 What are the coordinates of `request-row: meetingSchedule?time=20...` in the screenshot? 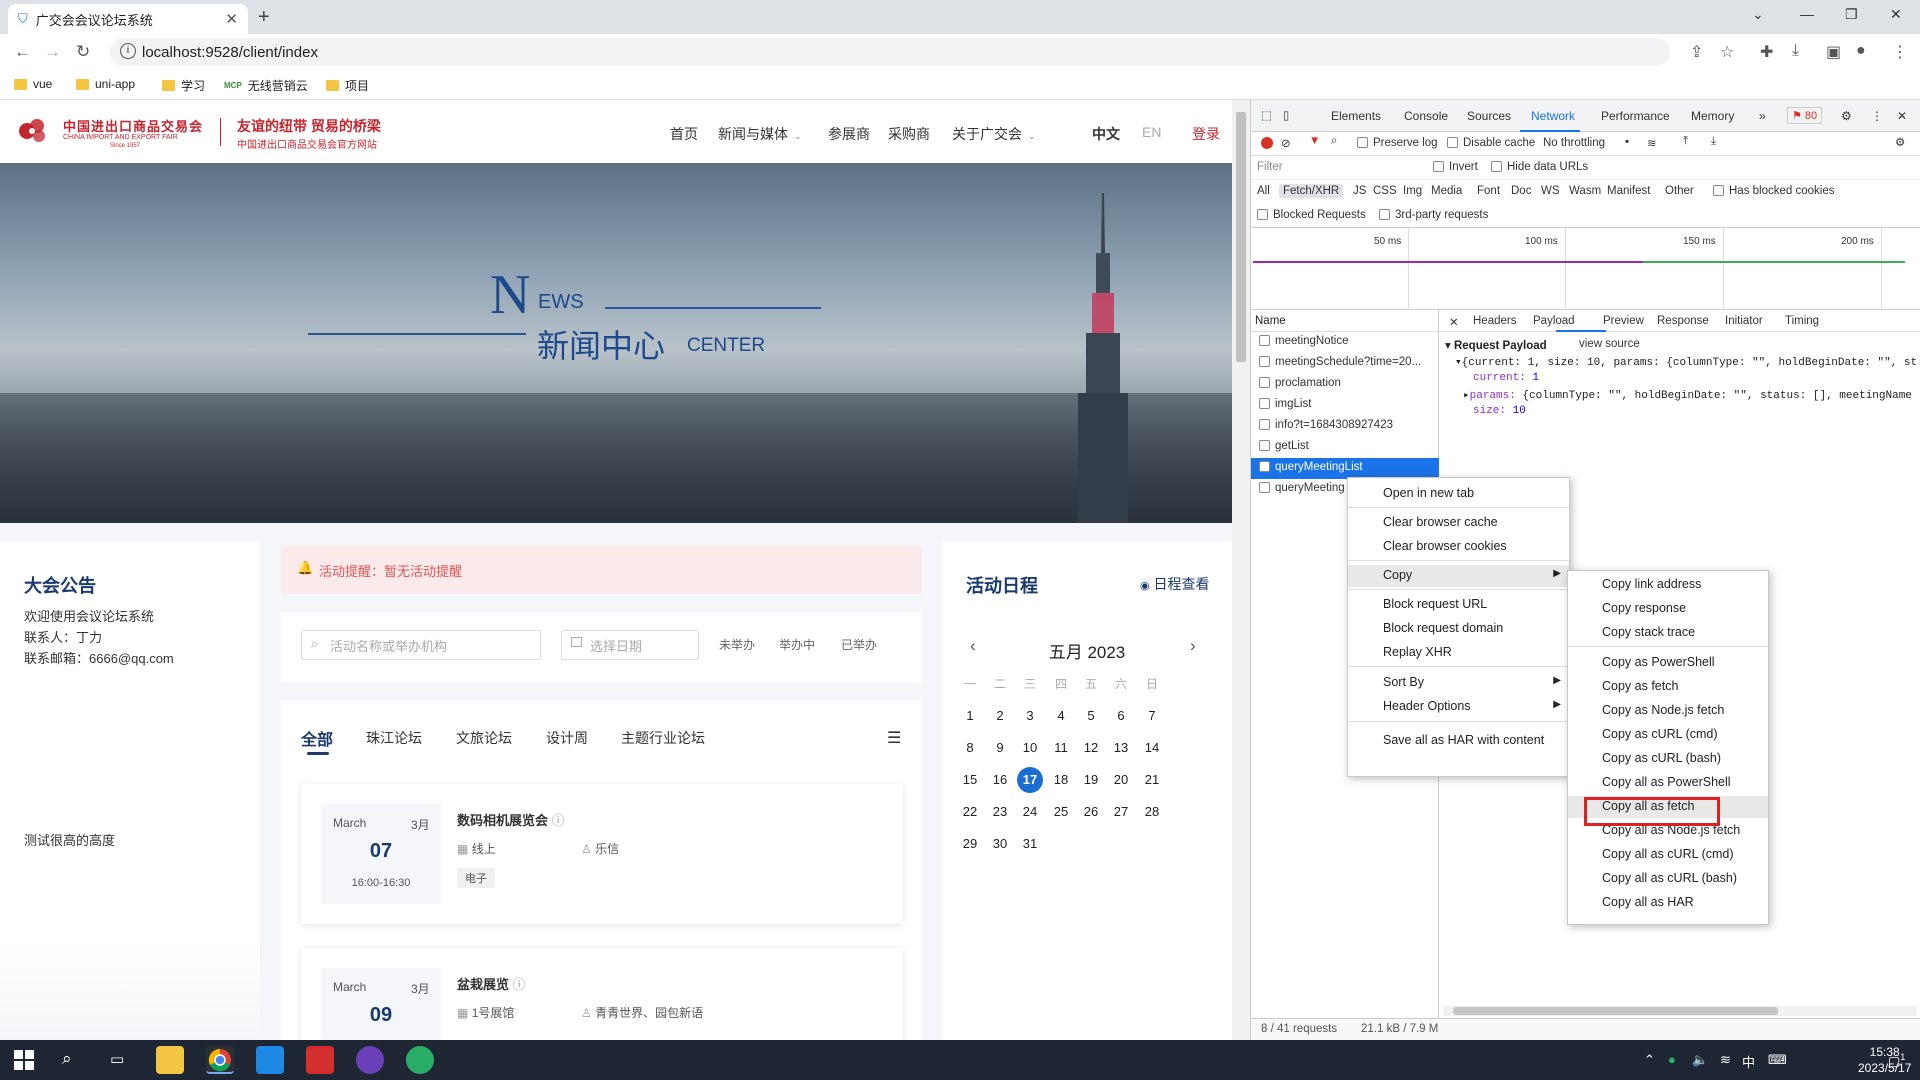 It's located at (1345, 363).